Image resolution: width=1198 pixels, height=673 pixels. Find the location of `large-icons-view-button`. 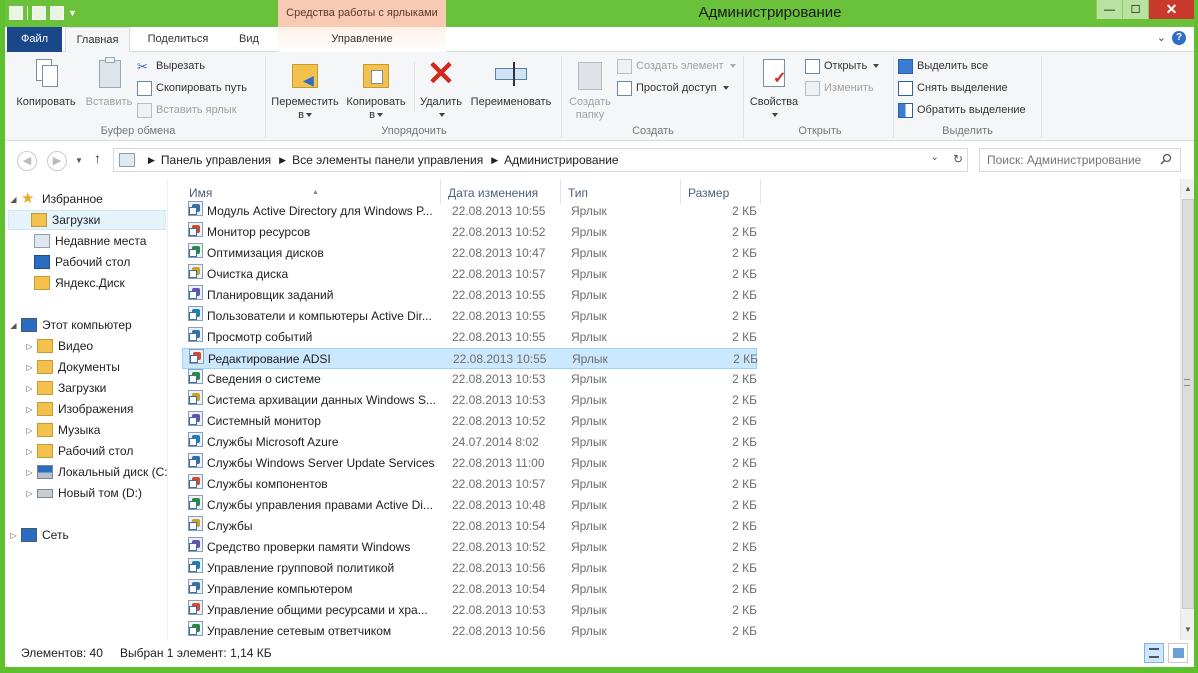

large-icons-view-button is located at coordinates (1178, 653).